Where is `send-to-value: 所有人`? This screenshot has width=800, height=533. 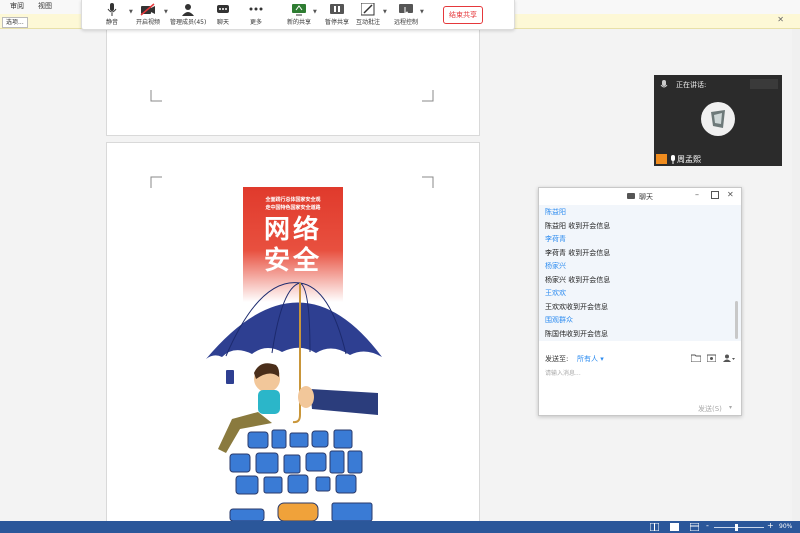
send-to-value: 所有人 is located at coordinates (587, 359).